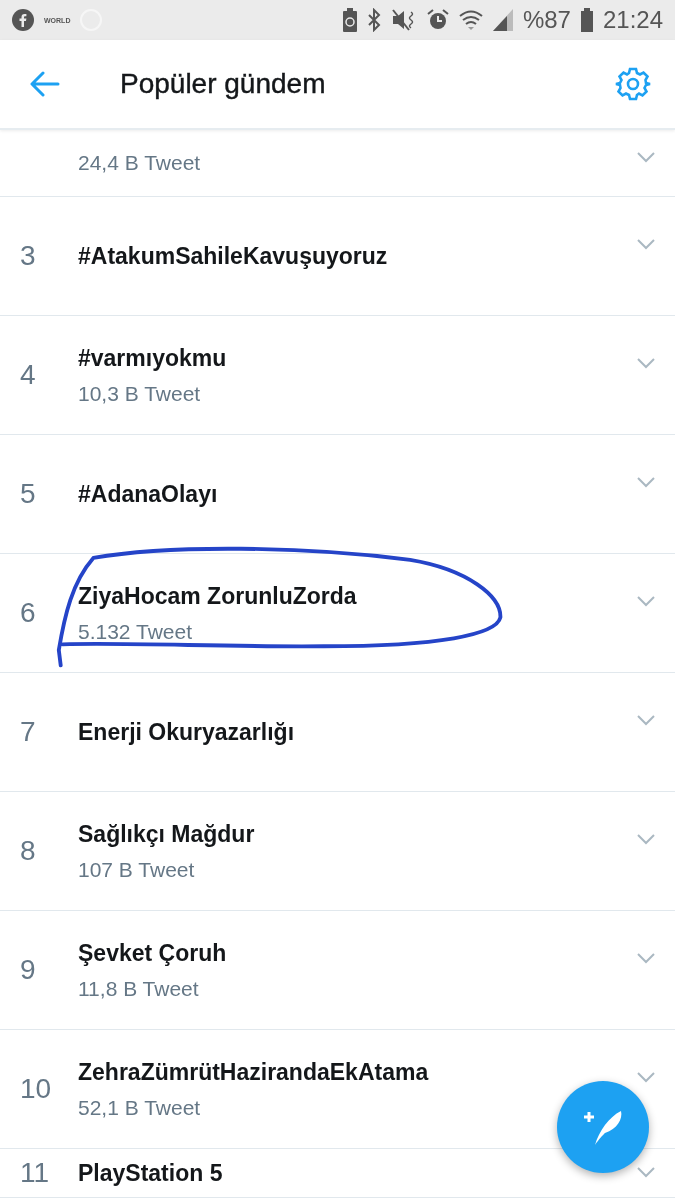 The height and width of the screenshot is (1200, 675). What do you see at coordinates (349, 20) in the screenshot?
I see `battery-saver-icon` at bounding box center [349, 20].